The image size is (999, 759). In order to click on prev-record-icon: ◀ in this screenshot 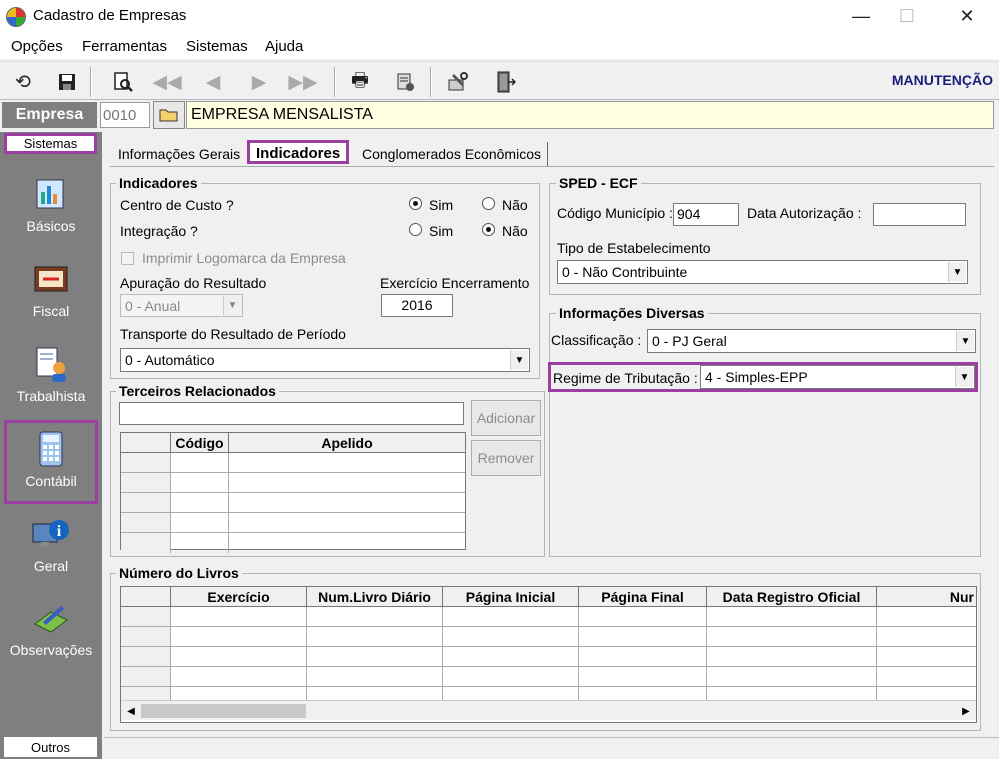, I will do `click(213, 82)`.